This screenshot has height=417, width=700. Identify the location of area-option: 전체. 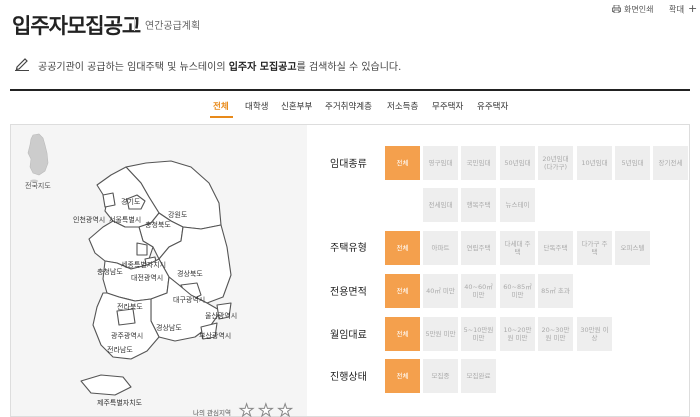
(402, 291).